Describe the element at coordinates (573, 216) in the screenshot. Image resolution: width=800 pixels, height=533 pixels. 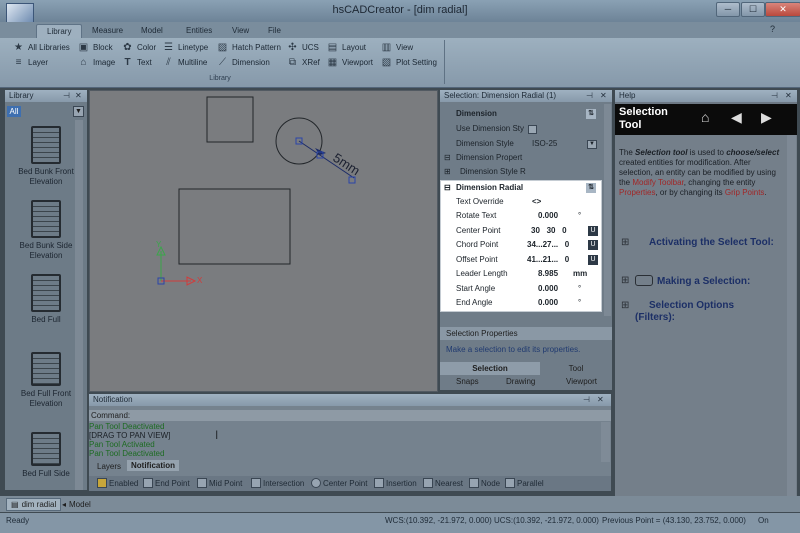
I see `rotate-text-value: 0.000` at that location.